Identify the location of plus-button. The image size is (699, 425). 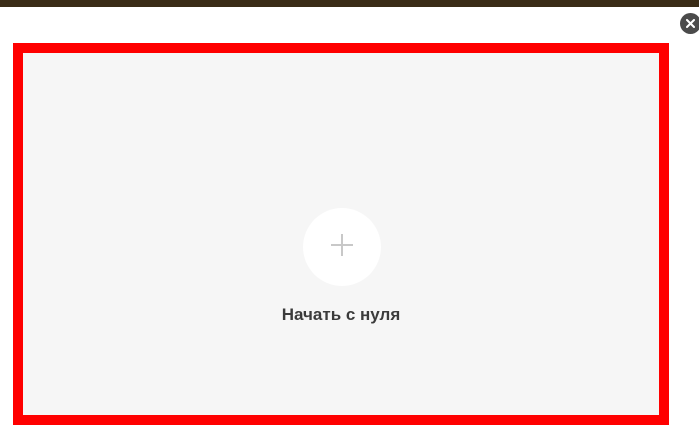
(342, 247).